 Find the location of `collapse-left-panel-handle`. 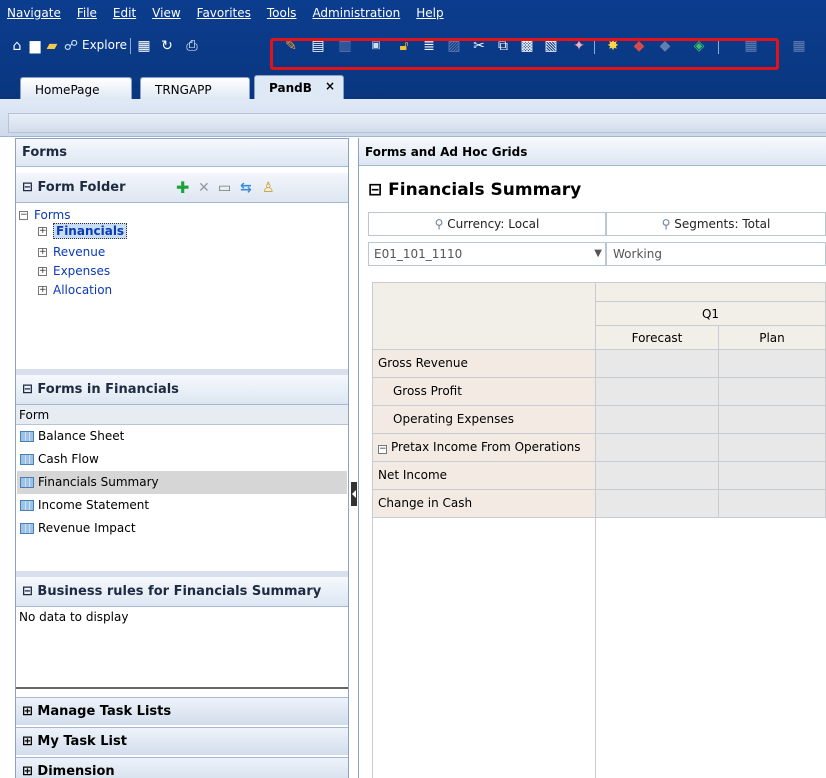

collapse-left-panel-handle is located at coordinates (354, 494).